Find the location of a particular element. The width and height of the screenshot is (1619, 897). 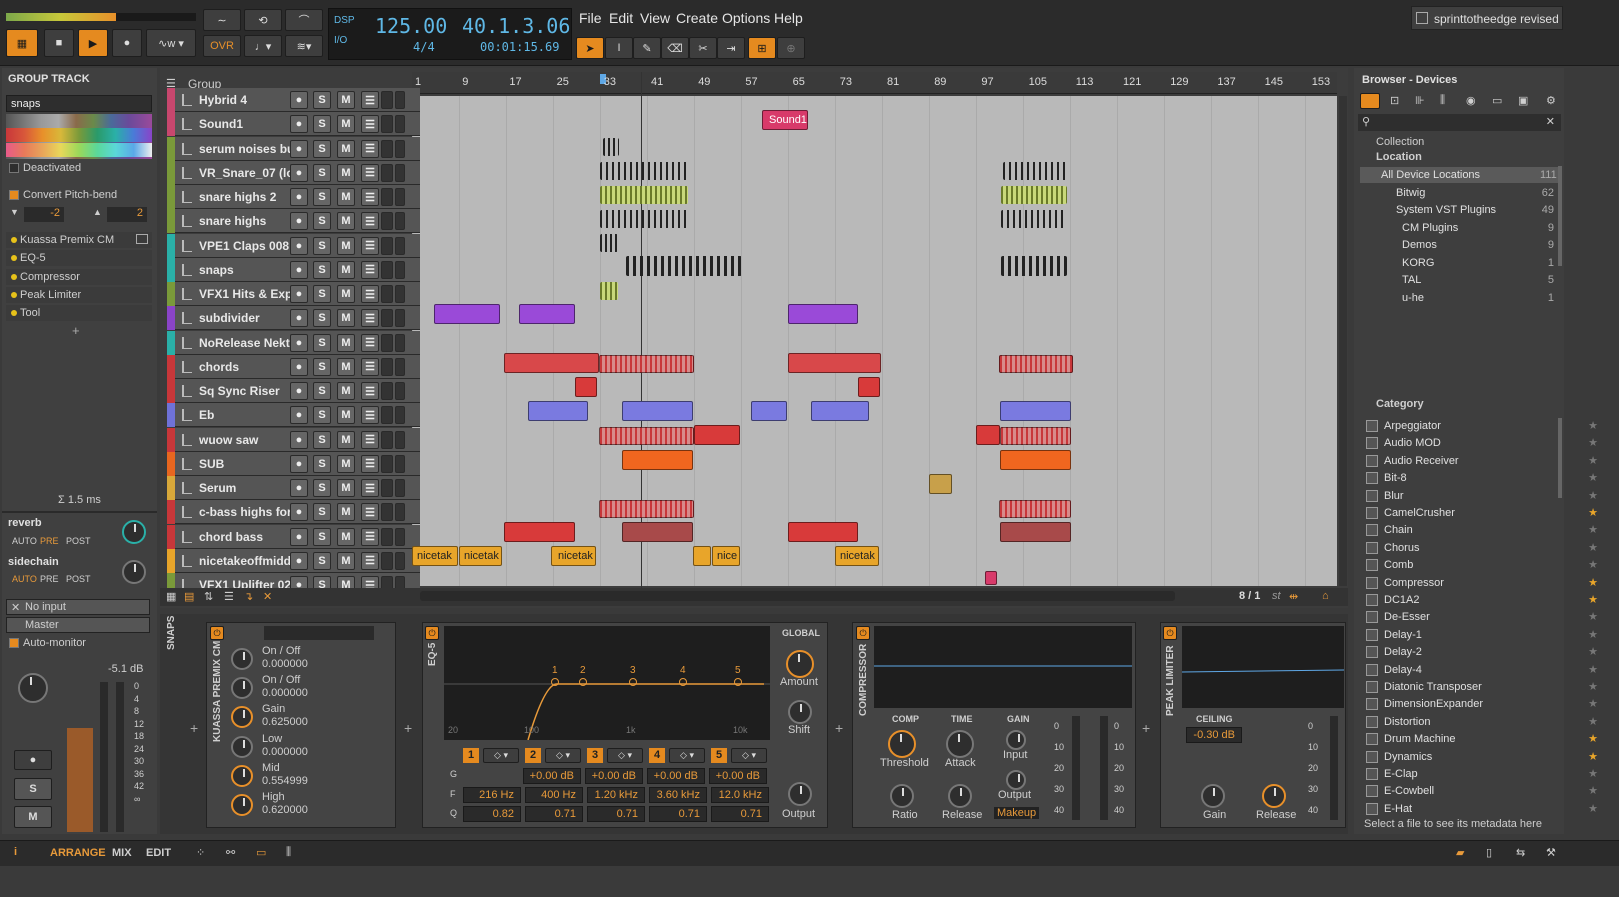

track-header: Hybrid 4 ● S M ☰ is located at coordinates (293, 100).